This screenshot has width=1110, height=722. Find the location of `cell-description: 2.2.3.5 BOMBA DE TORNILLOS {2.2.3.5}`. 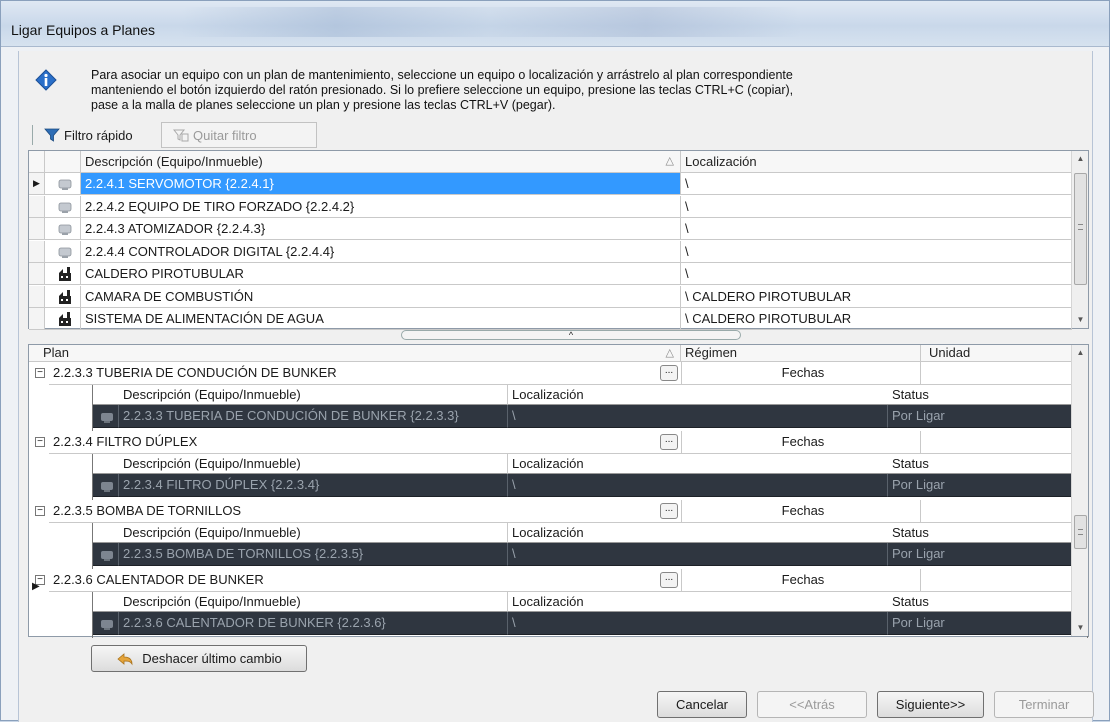

cell-description: 2.2.3.5 BOMBA DE TORNILLOS {2.2.3.5} is located at coordinates (313, 554).